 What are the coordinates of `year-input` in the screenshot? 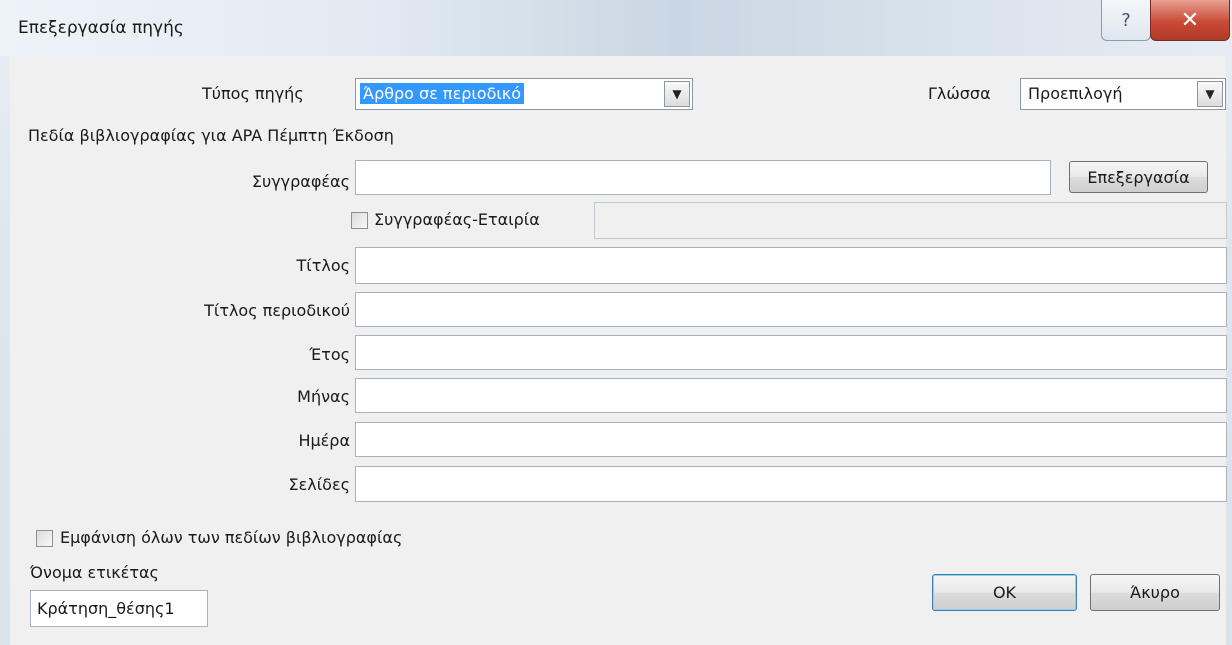 It's located at (791, 352).